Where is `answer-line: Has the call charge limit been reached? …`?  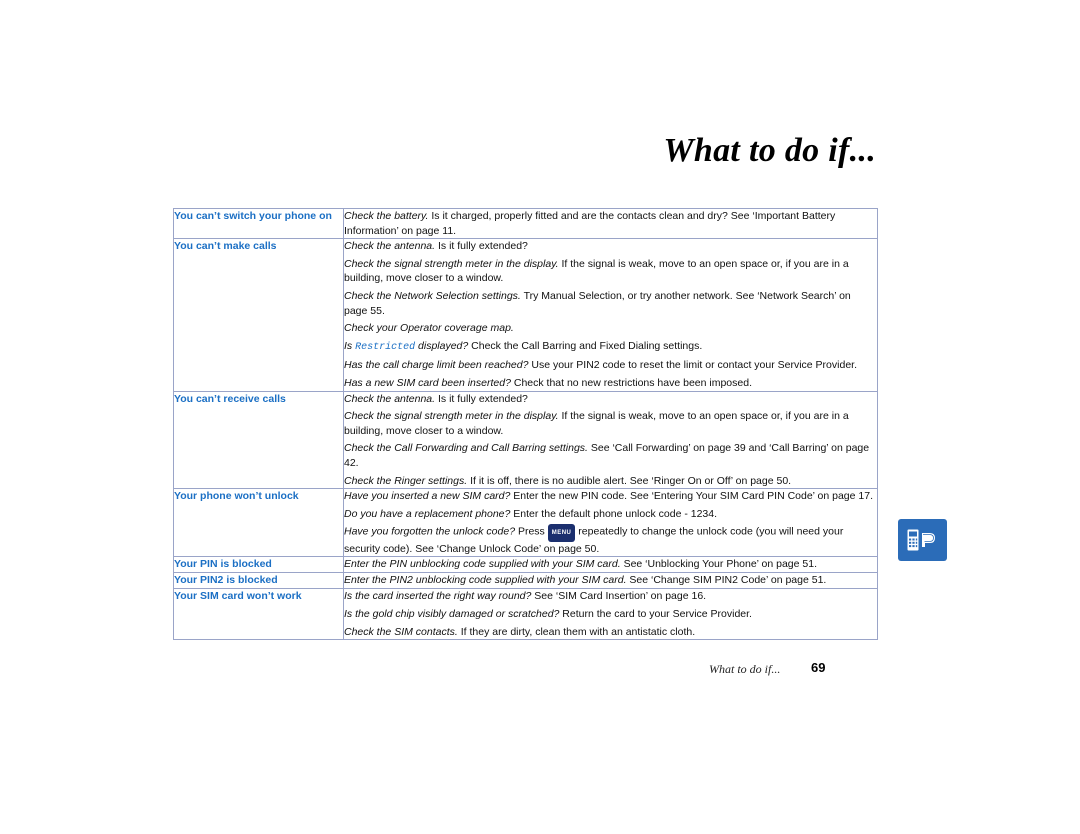
answer-line: Has the call charge limit been reached? … is located at coordinates (600, 365).